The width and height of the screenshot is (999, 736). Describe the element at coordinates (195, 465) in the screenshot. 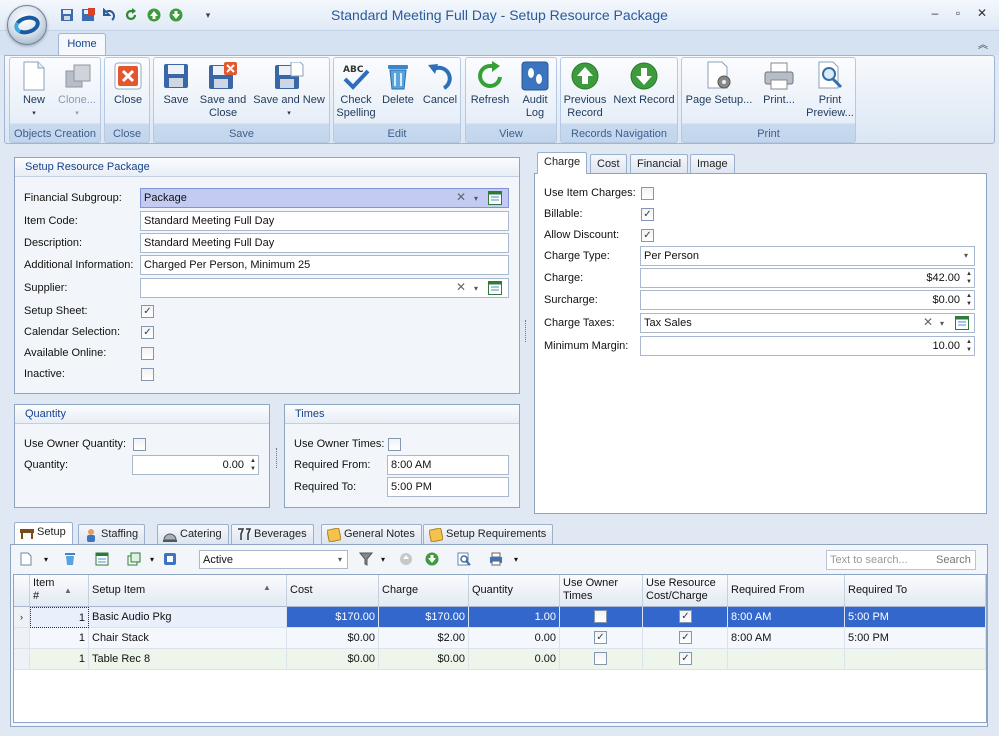

I see `quantity-stepper: 0.00 ▲ ▼` at that location.